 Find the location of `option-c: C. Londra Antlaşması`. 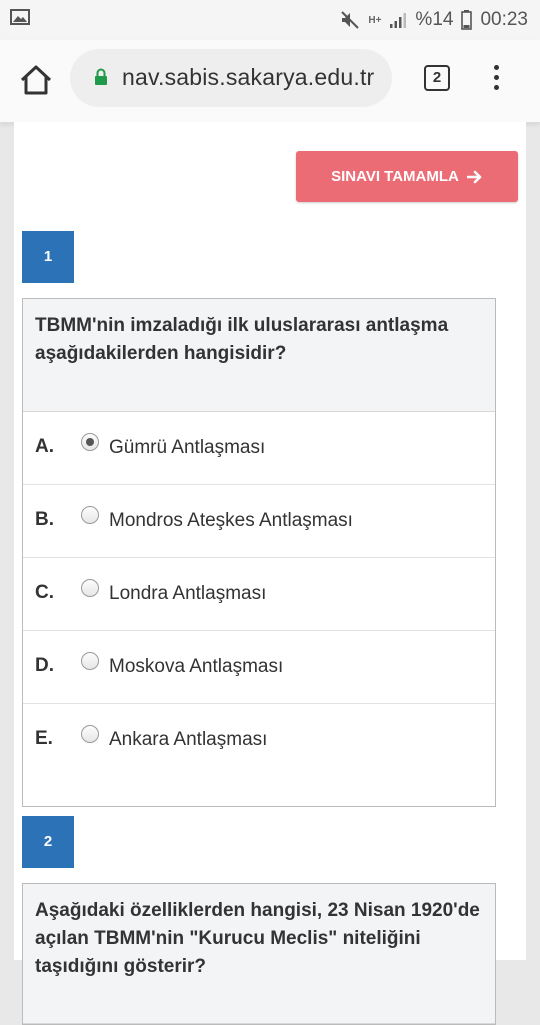

option-c: C. Londra Antlaşması is located at coordinates (259, 594).